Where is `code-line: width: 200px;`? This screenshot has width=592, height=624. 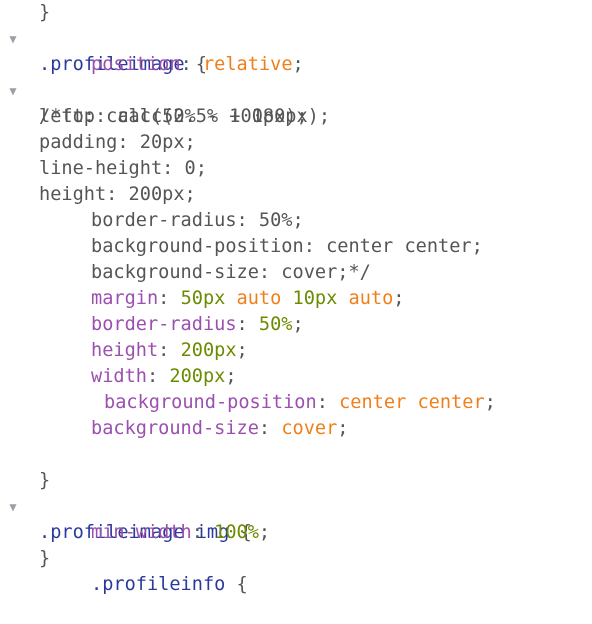
code-line: width: 200px; is located at coordinates (296, 362).